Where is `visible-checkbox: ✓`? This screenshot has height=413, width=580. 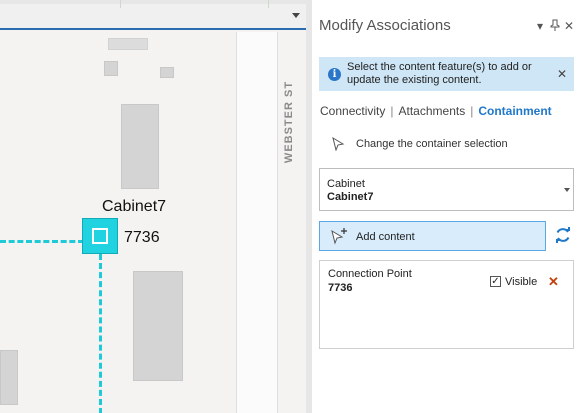
visible-checkbox: ✓ is located at coordinates (495, 281).